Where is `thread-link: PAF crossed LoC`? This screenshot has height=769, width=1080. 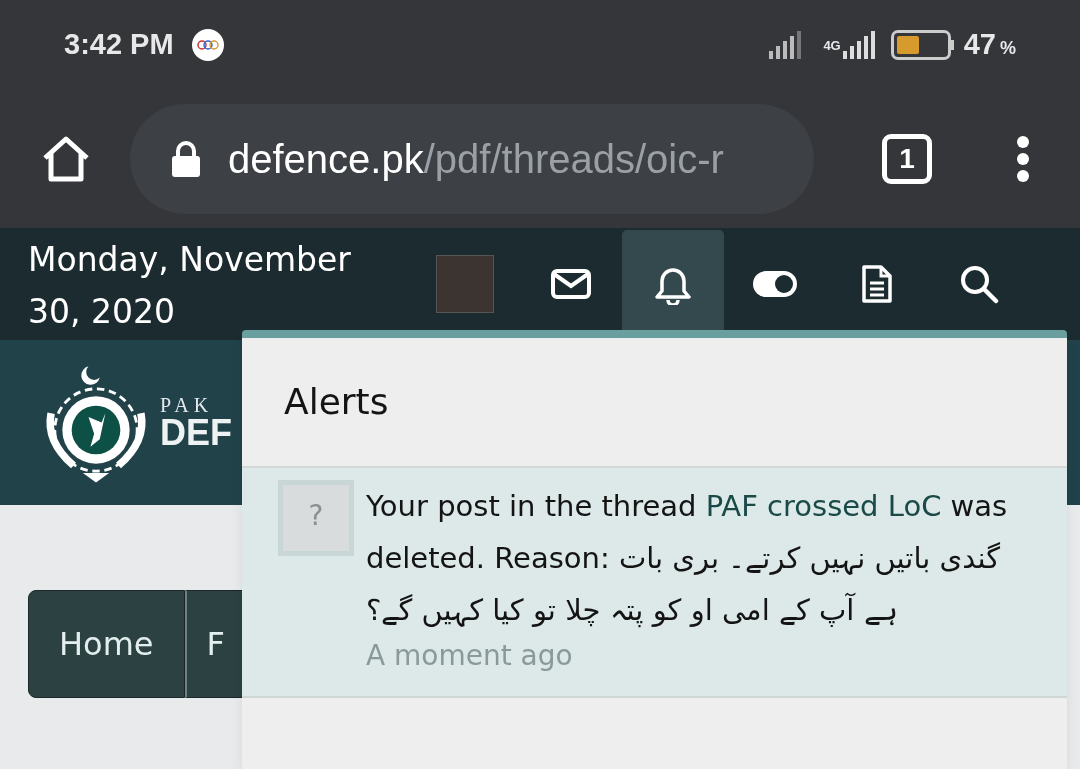
thread-link: PAF crossed LoC is located at coordinates (823, 506).